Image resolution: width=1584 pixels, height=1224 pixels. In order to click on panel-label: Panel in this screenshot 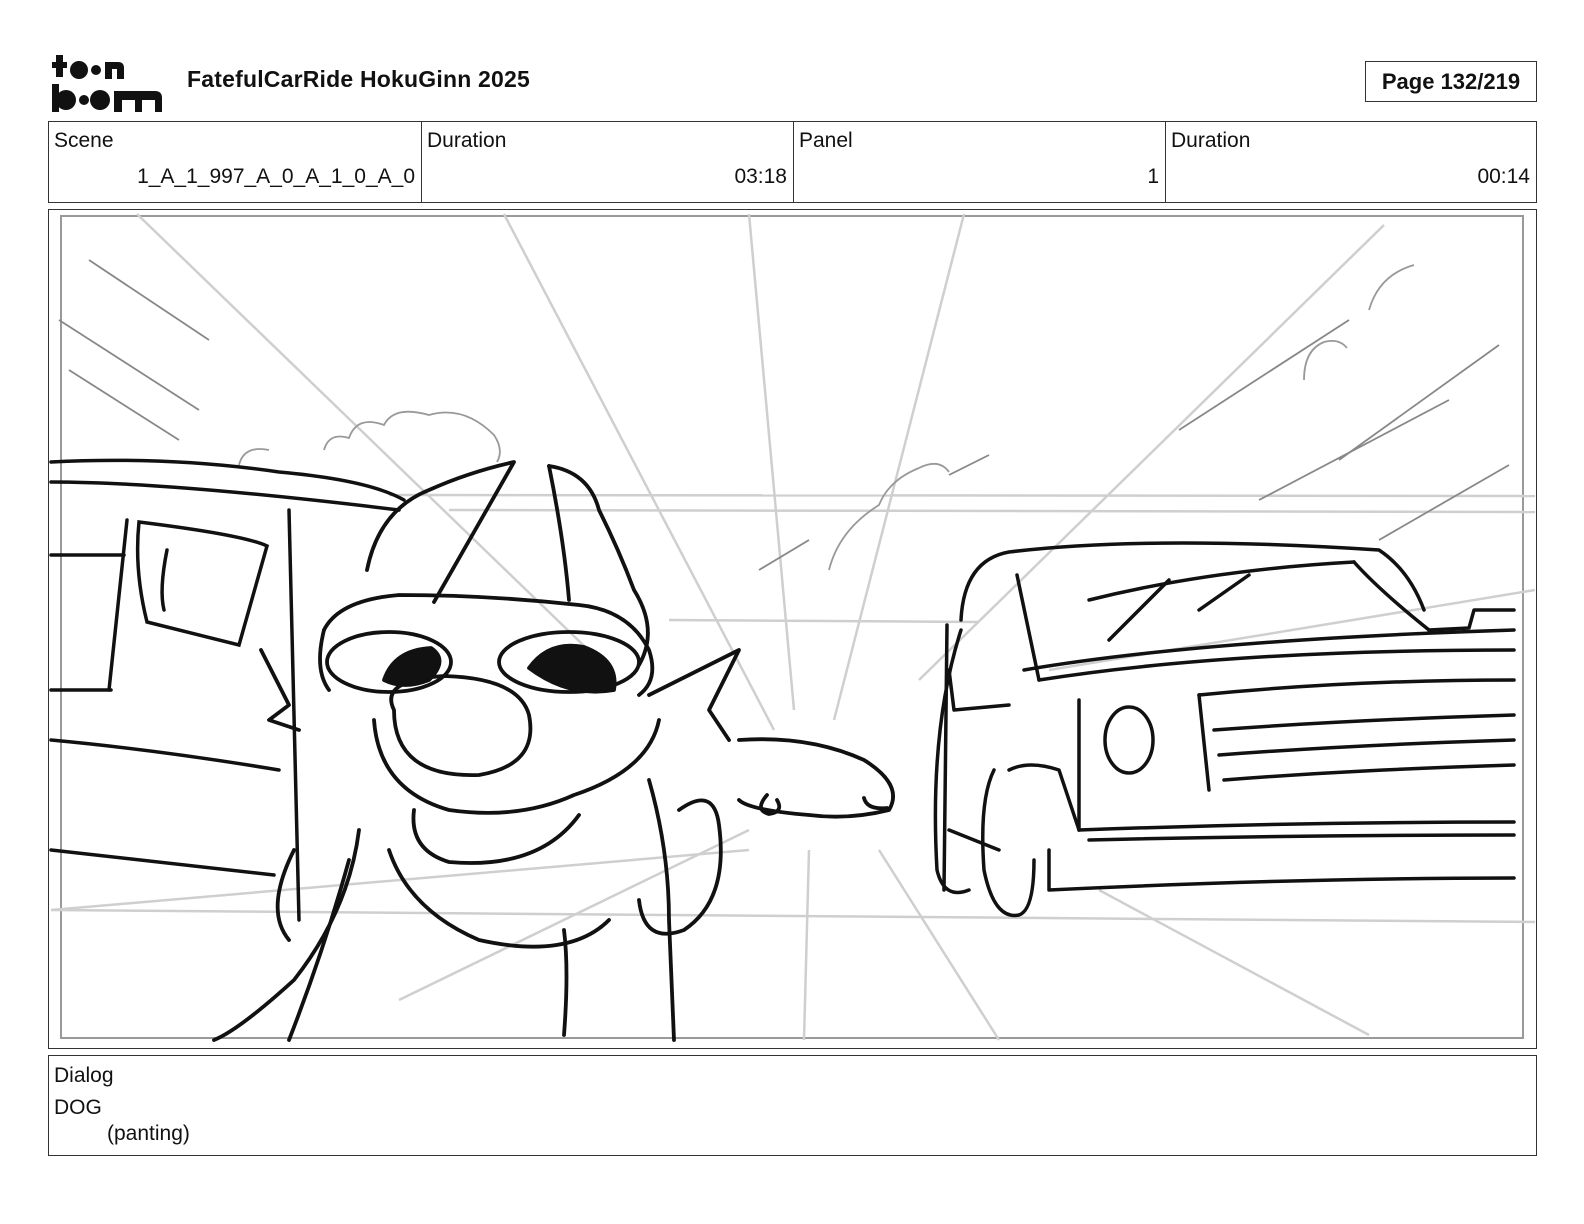, I will do `click(826, 140)`.